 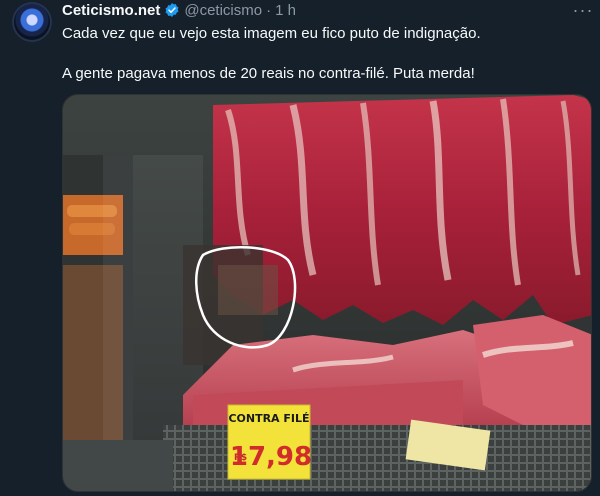 I want to click on author-handle: @ceticismo, so click(x=223, y=10).